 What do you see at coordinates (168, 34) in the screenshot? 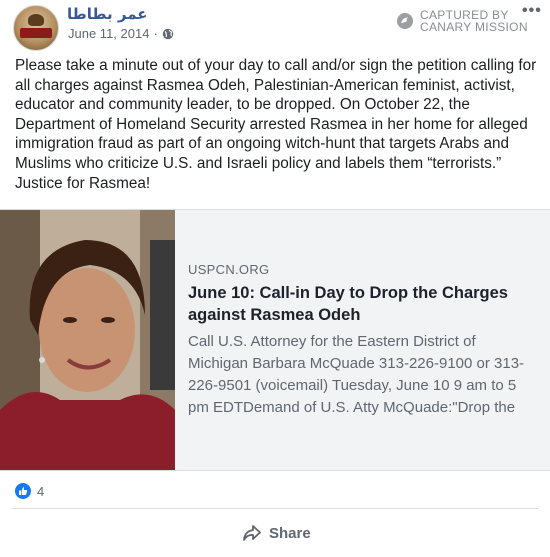
I see `globe-icon` at bounding box center [168, 34].